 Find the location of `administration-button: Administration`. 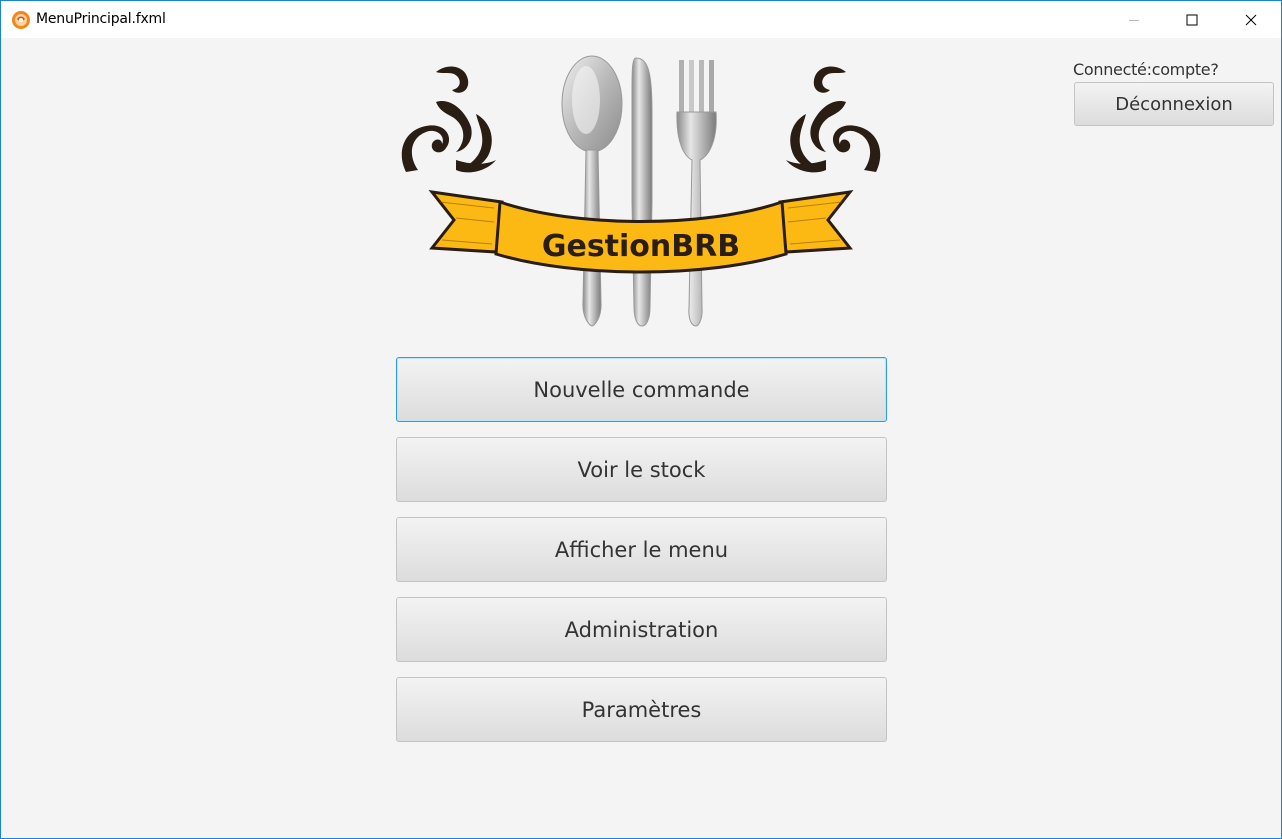

administration-button: Administration is located at coordinates (641, 629).